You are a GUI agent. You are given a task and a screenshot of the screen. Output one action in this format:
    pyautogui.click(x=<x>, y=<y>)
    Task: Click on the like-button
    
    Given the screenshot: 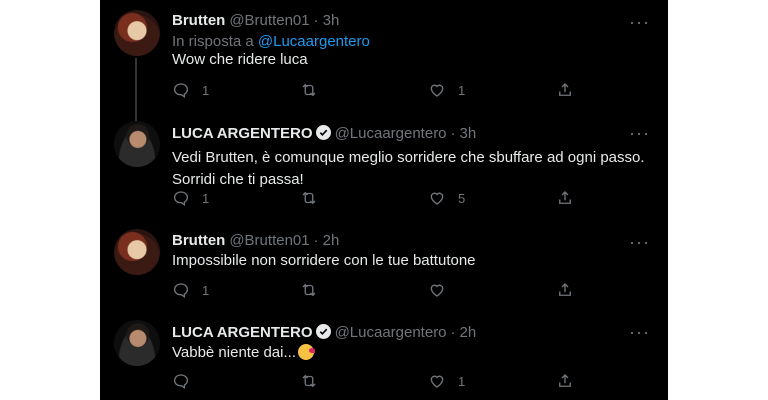 What is the action you would take?
    pyautogui.click(x=492, y=290)
    